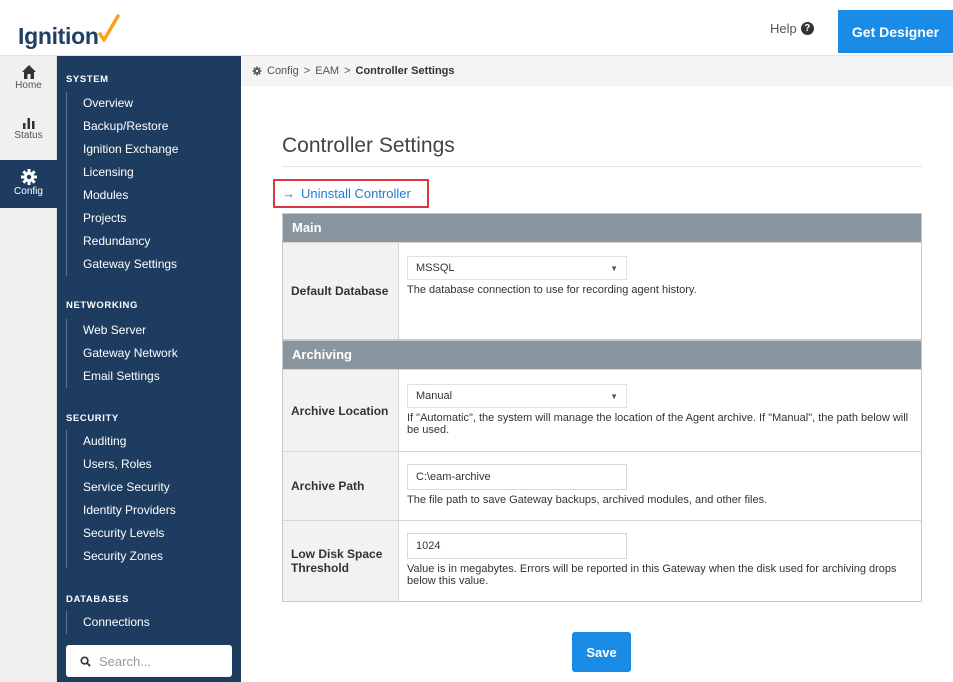  I want to click on help-label: Help, so click(783, 28).